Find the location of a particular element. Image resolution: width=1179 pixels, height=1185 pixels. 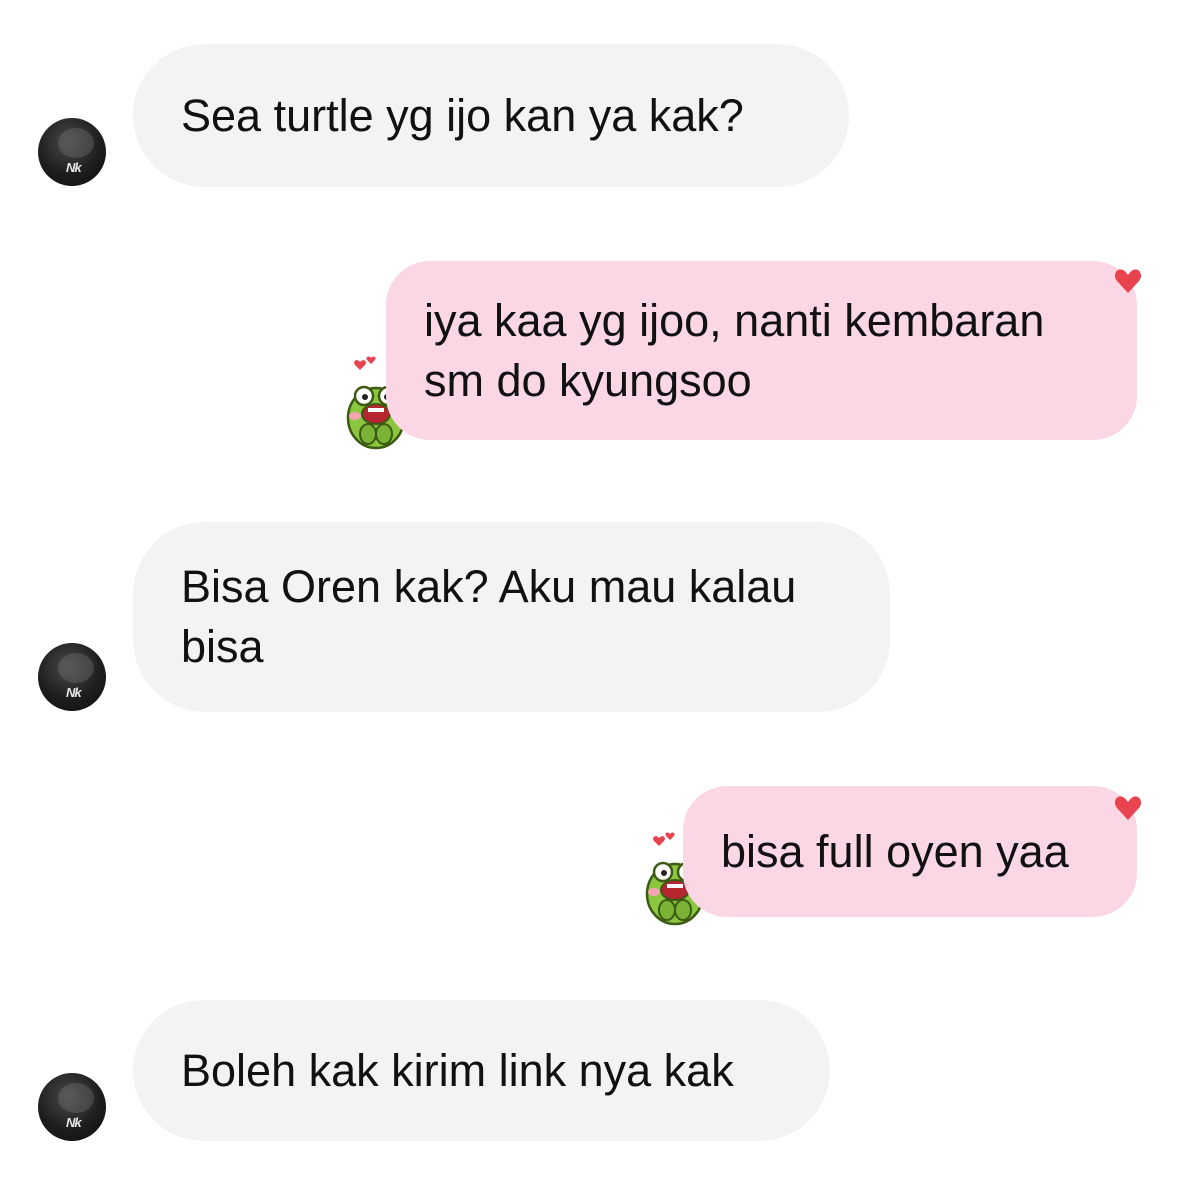

message-bubble-incoming: Sea turtle yg ijo kan ya kak? is located at coordinates (491, 115).